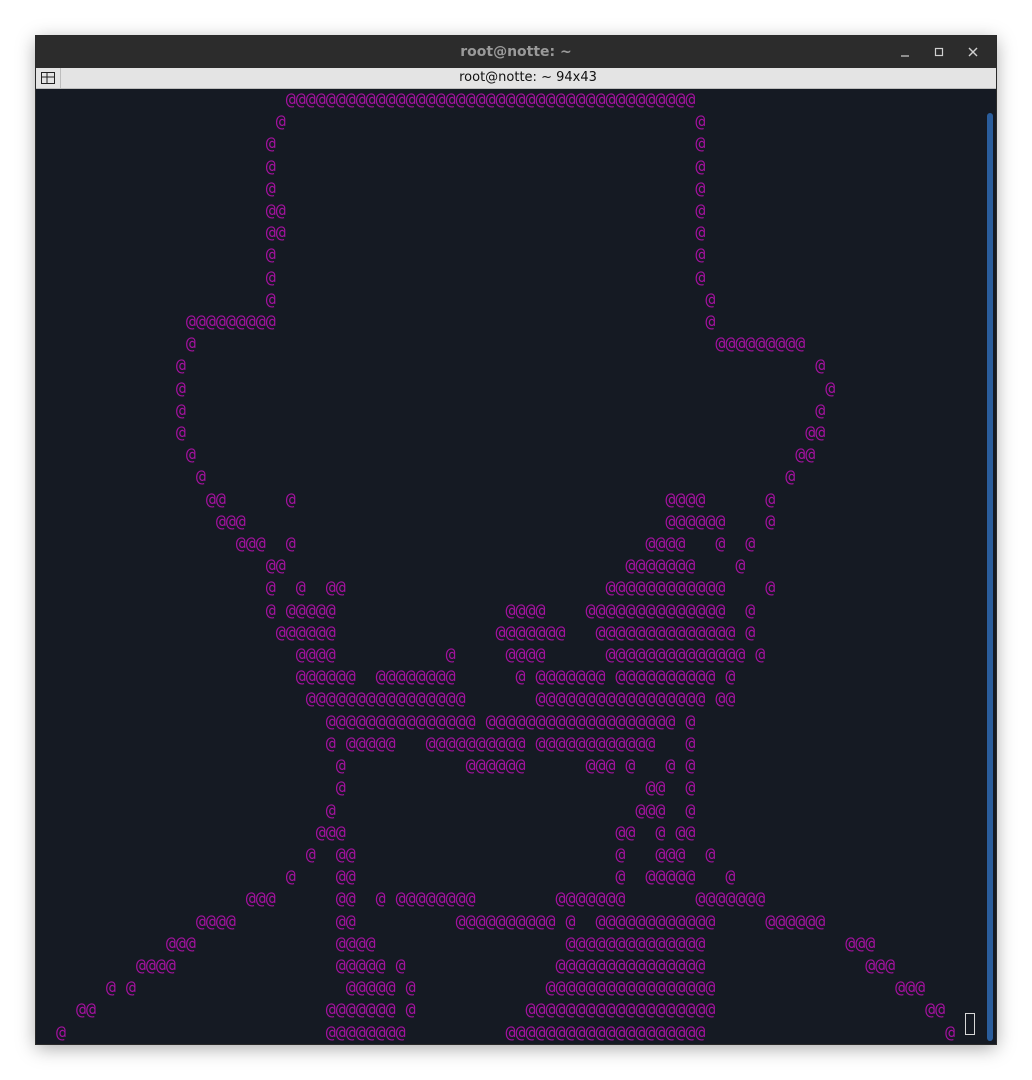  Describe the element at coordinates (396, 544) in the screenshot. I see `terminal-line: @@@ @ @@@@ @ @` at that location.